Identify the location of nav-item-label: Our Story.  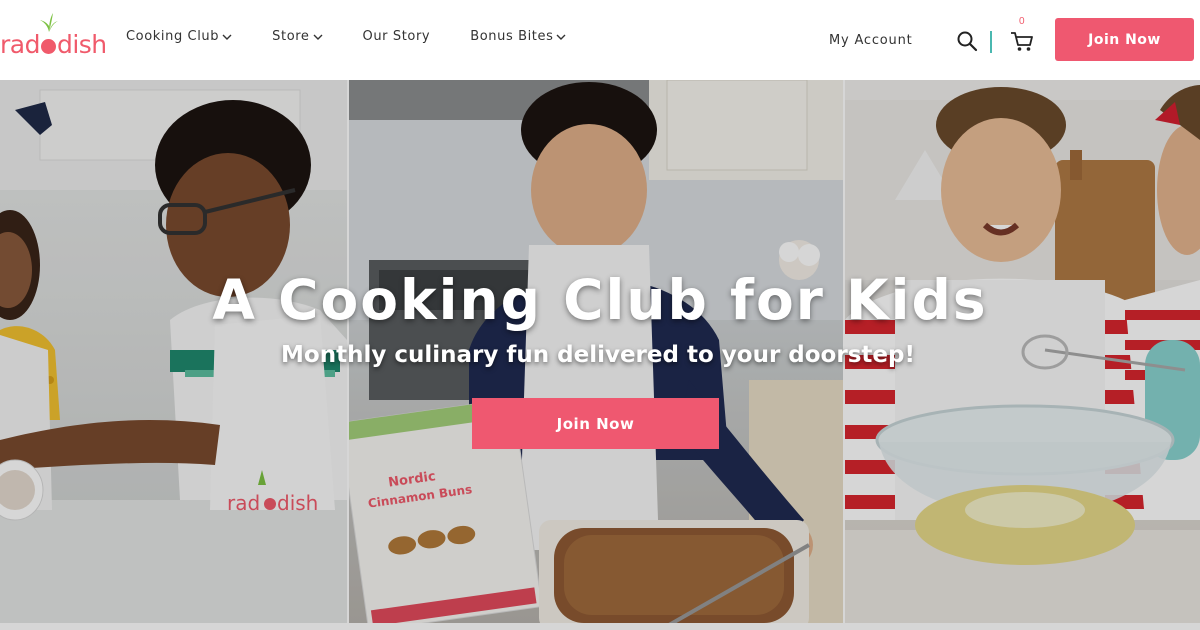
(396, 36).